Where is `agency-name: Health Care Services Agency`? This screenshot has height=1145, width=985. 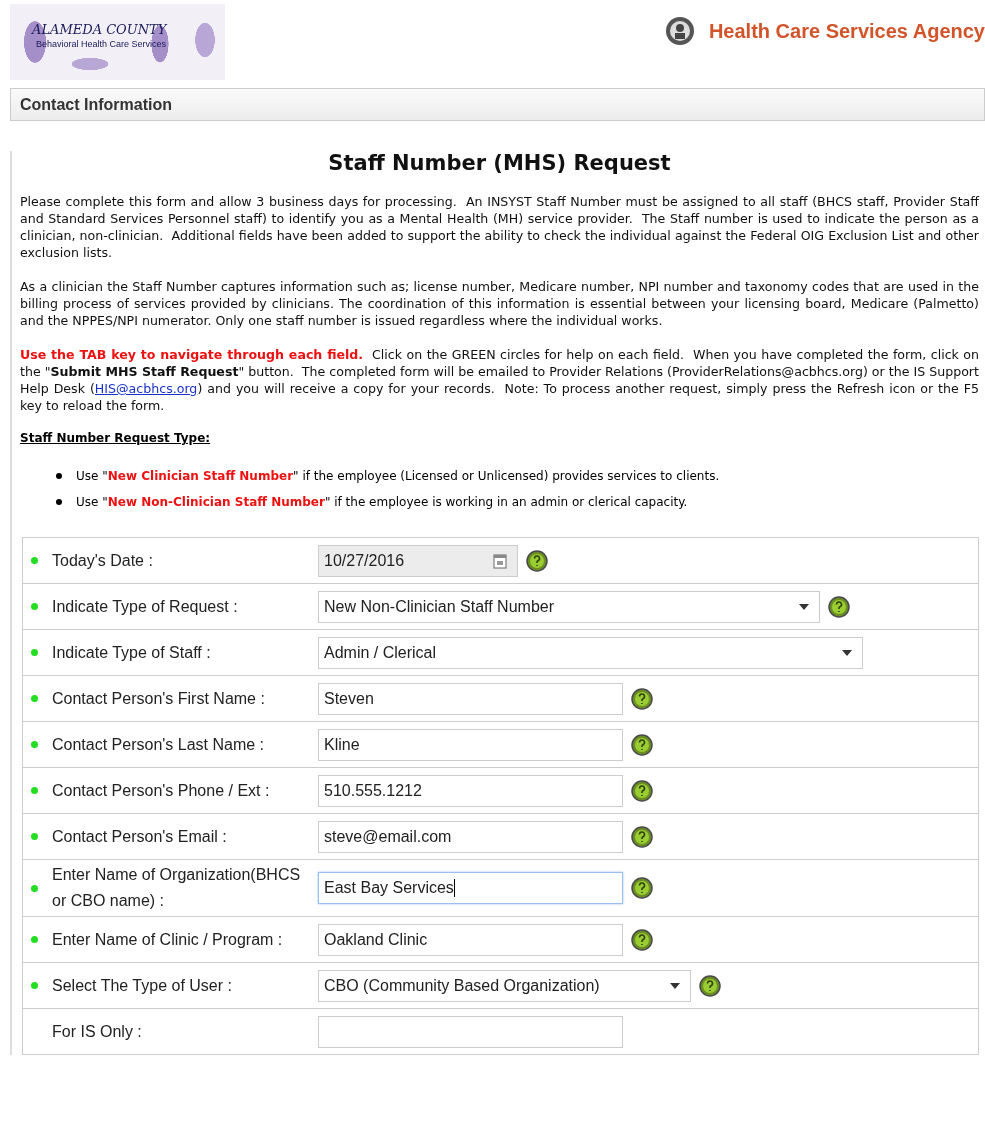 agency-name: Health Care Services Agency is located at coordinates (846, 31).